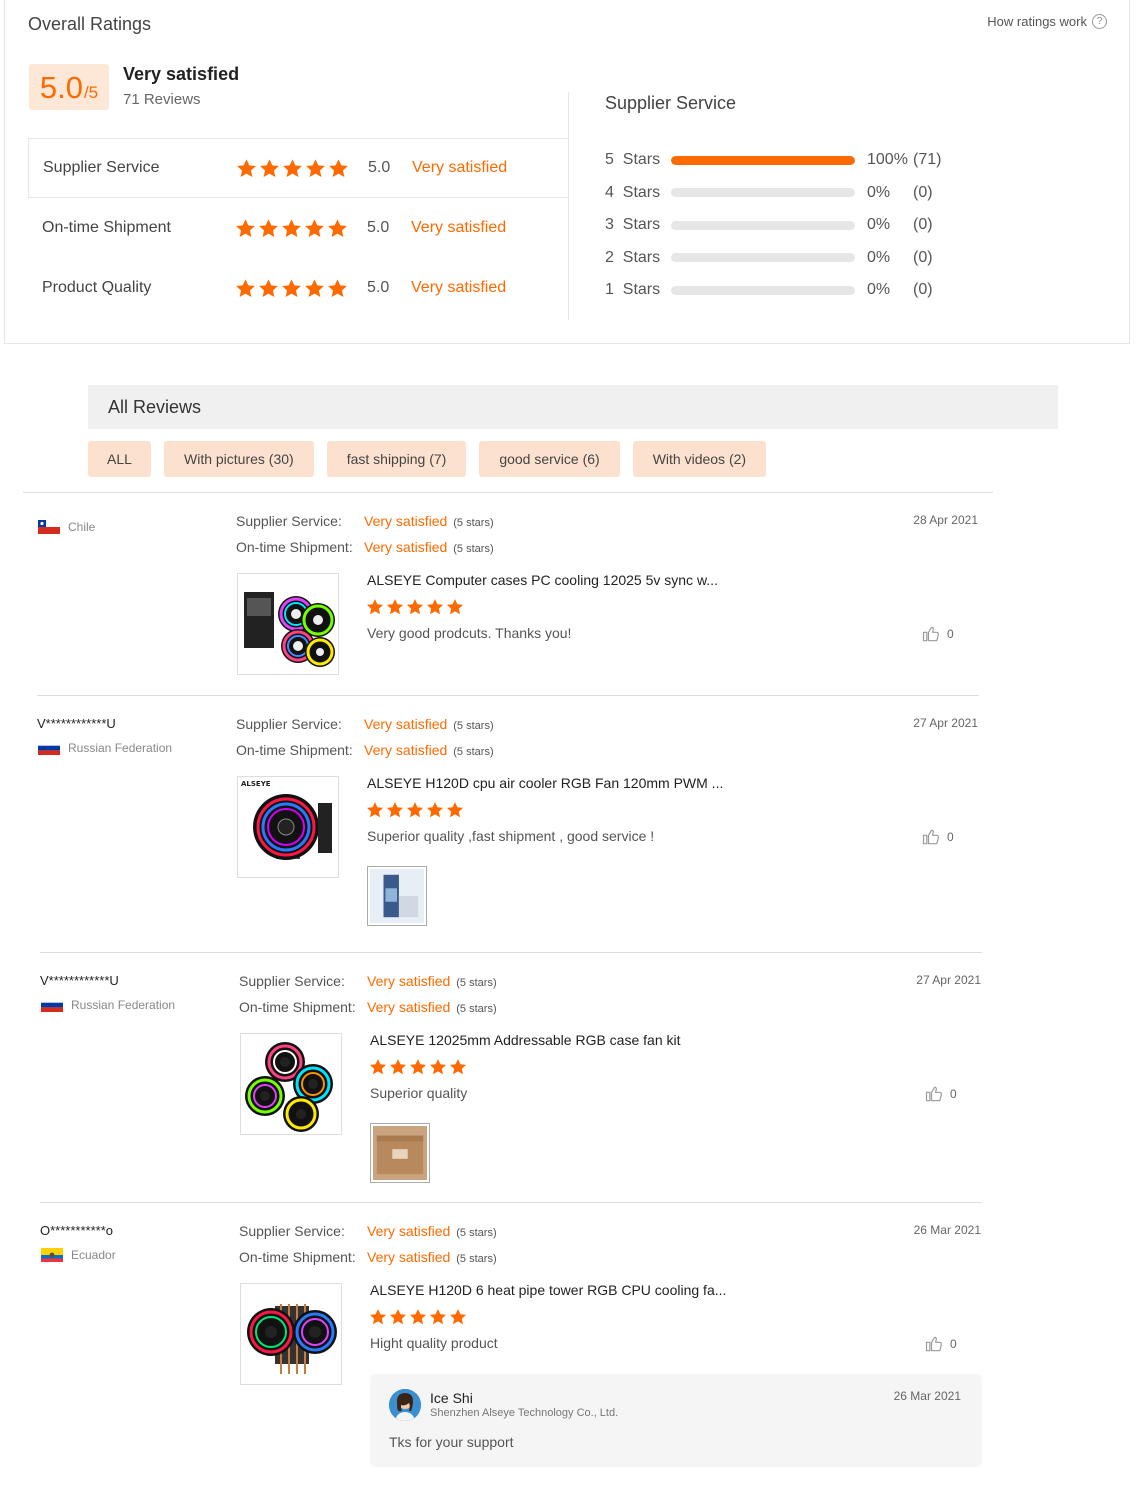 The width and height of the screenshot is (1138, 1489). Describe the element at coordinates (419, 1093) in the screenshot. I see `review-text: Superior quality` at that location.